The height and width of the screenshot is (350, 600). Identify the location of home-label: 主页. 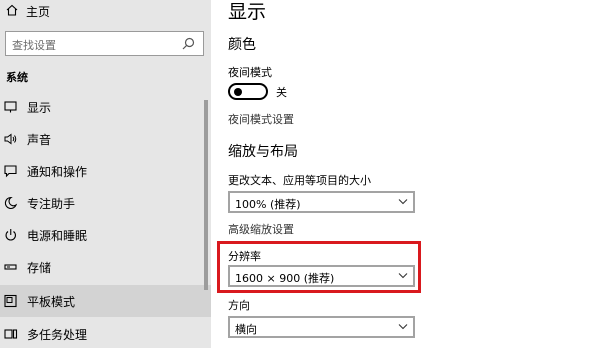
(38, 12).